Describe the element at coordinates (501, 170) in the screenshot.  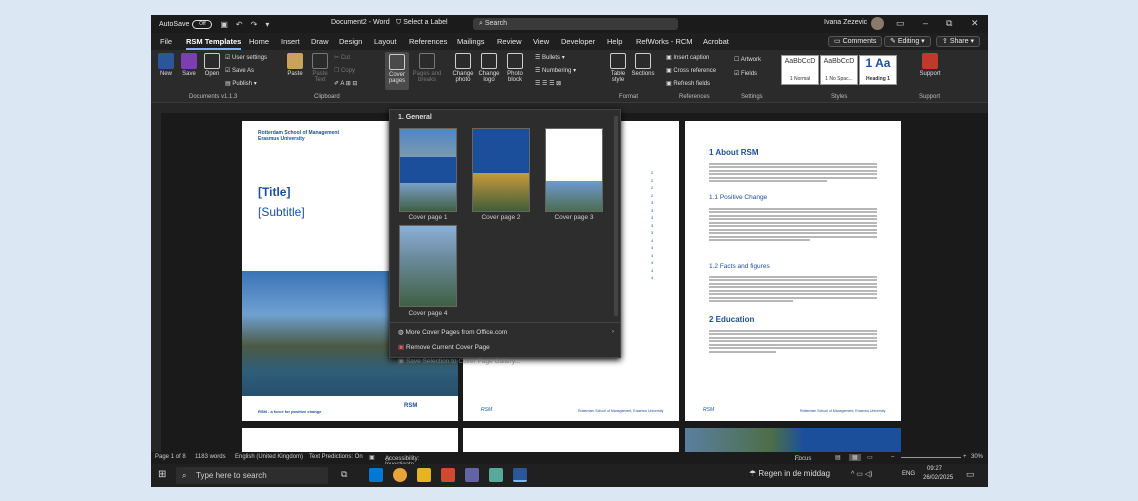
I see `cover-page-2-thumb` at that location.